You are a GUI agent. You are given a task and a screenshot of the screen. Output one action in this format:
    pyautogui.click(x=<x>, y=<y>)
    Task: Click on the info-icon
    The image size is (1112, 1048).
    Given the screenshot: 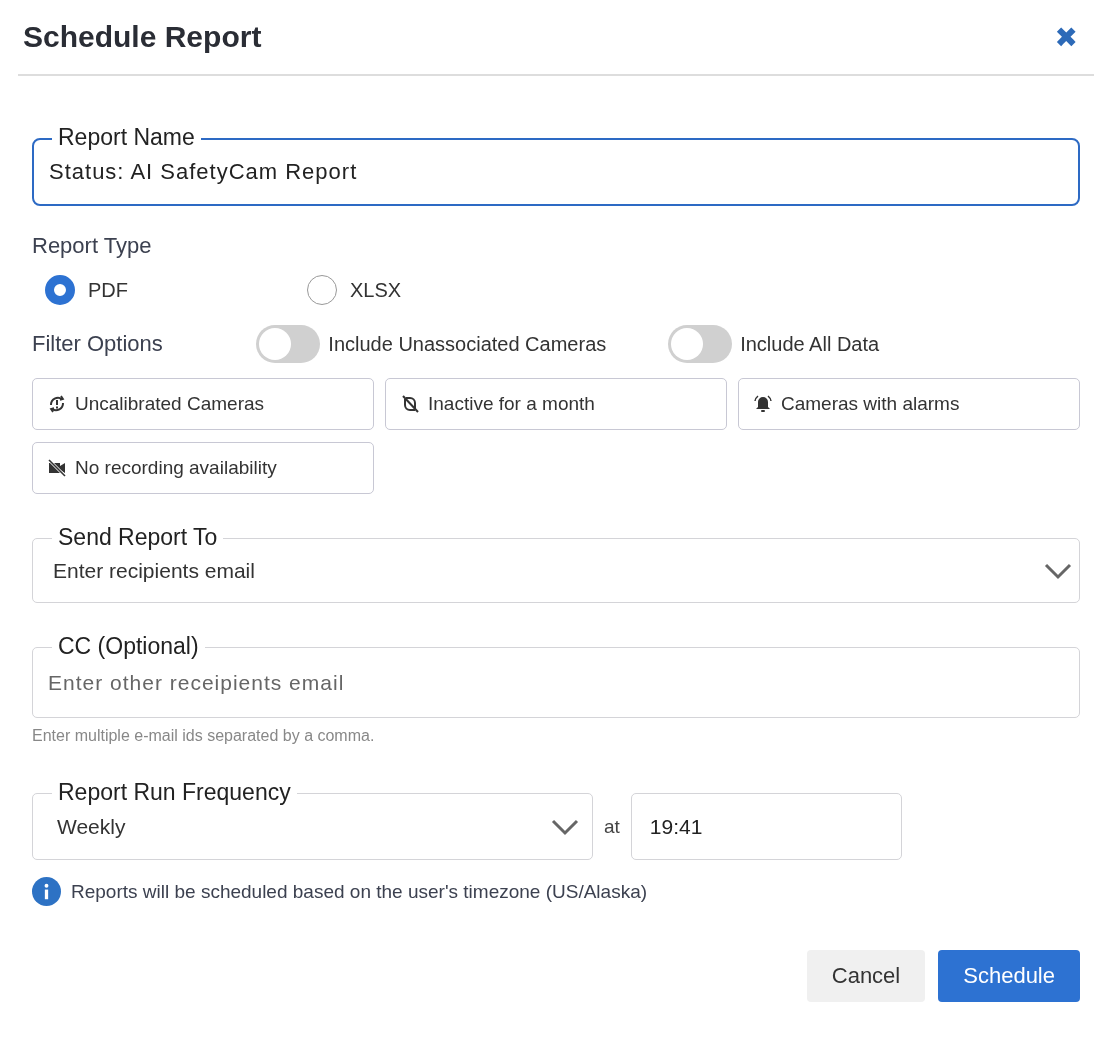 What is the action you would take?
    pyautogui.click(x=46, y=891)
    